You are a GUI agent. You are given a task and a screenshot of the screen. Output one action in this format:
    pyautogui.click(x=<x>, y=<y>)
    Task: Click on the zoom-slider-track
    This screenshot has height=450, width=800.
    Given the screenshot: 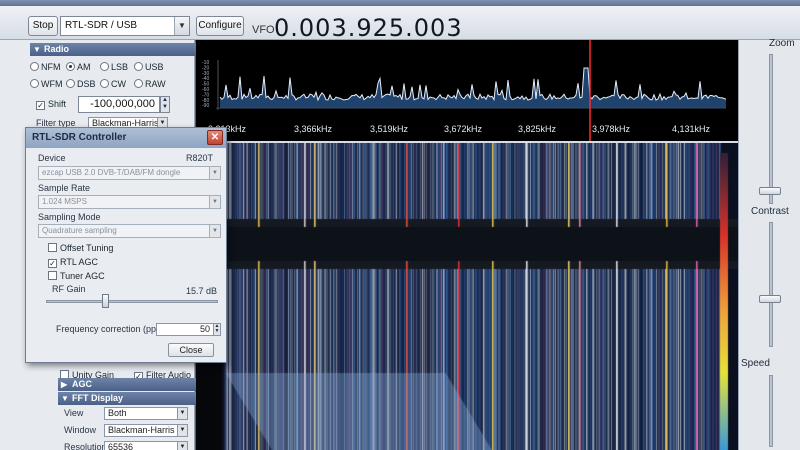 What is the action you would take?
    pyautogui.click(x=771, y=129)
    